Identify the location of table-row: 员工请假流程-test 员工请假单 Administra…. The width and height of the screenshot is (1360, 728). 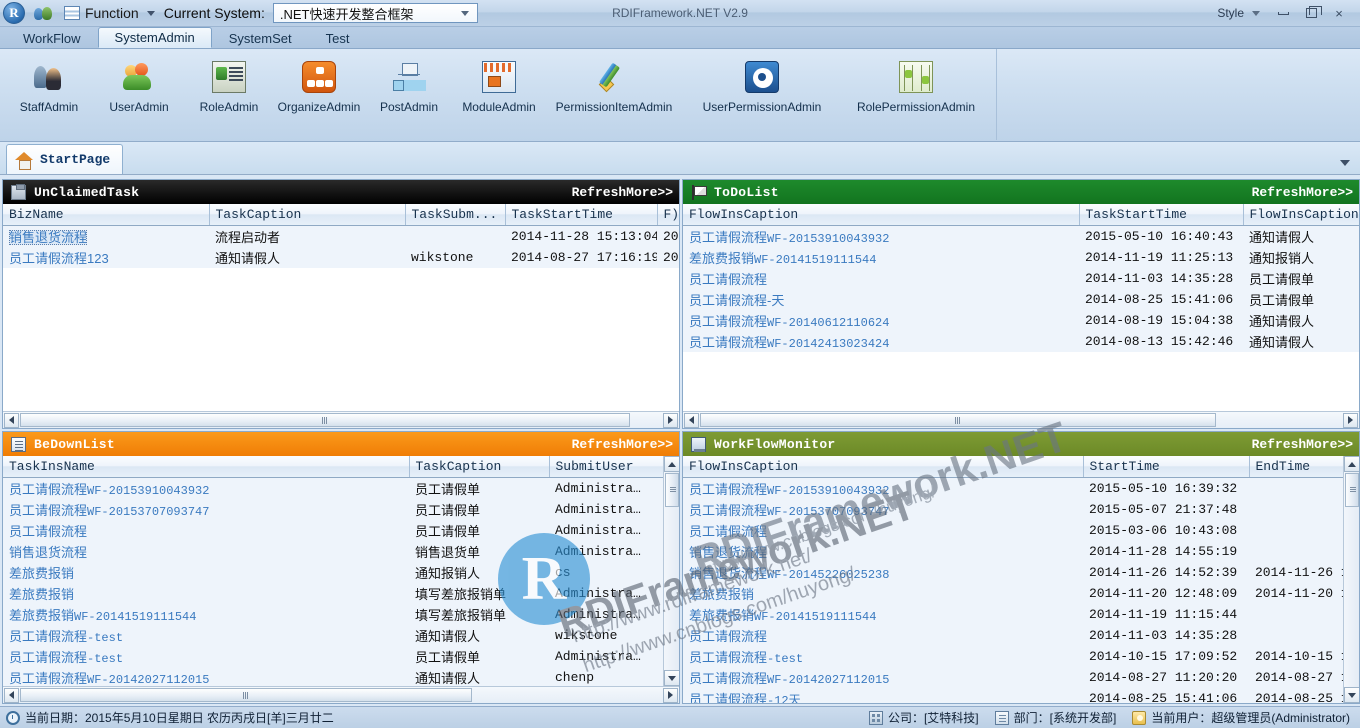
(333, 656).